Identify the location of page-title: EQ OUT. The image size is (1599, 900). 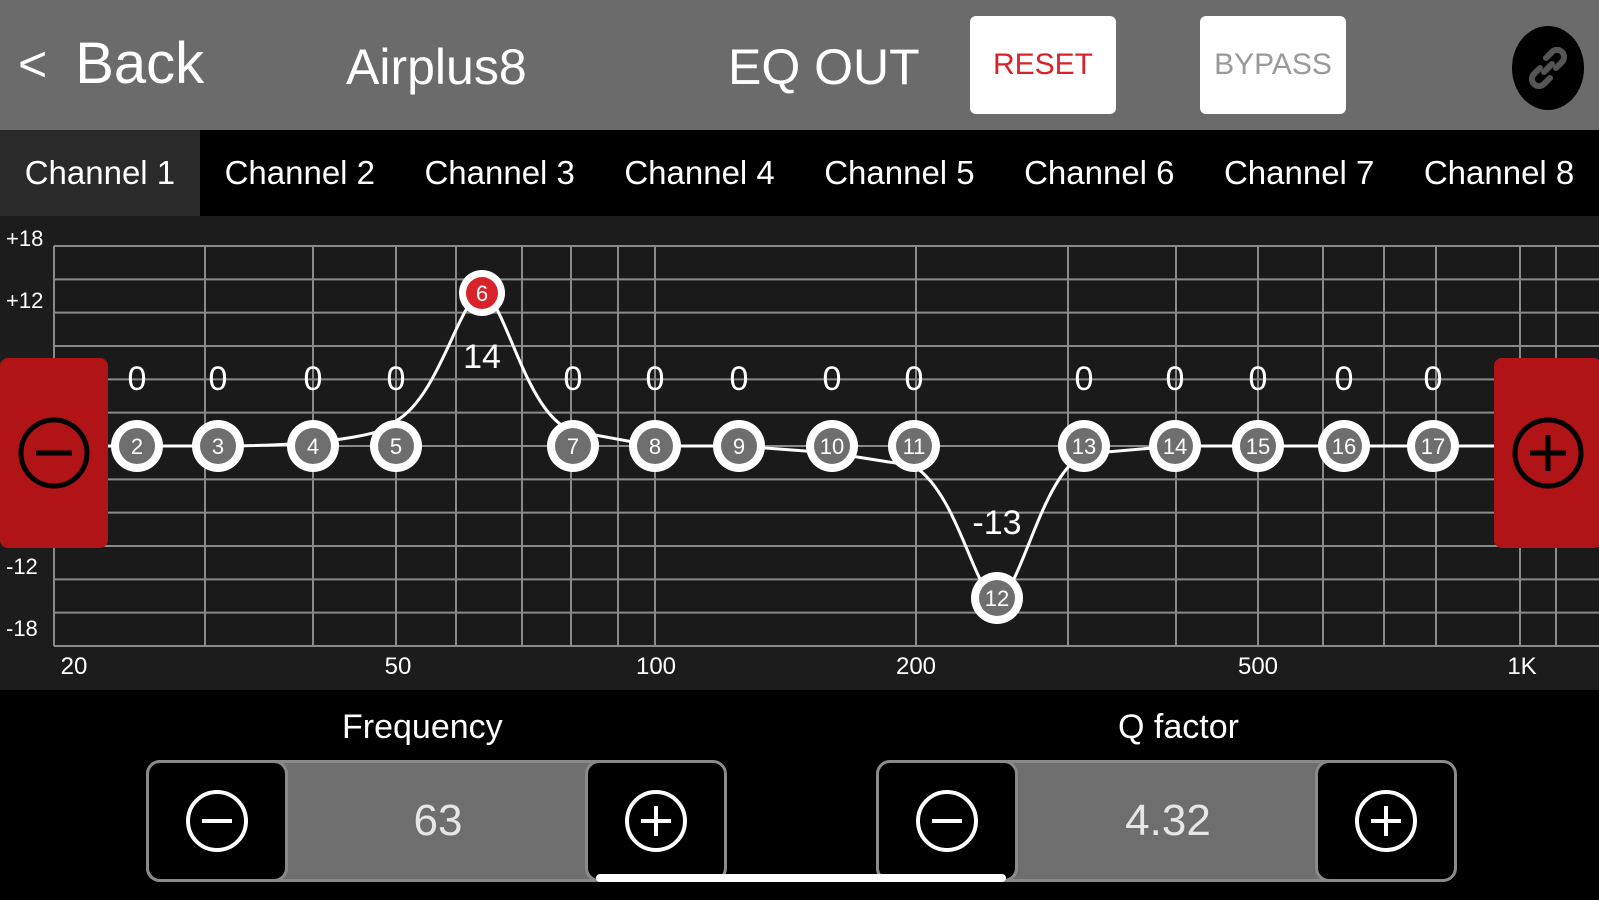
(824, 67).